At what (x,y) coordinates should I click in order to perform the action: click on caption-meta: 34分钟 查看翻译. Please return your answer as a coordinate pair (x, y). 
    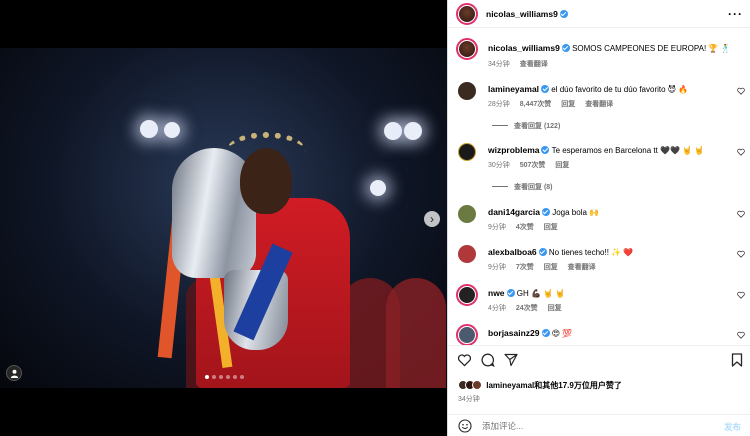
    Looking at the image, I should click on (522, 64).